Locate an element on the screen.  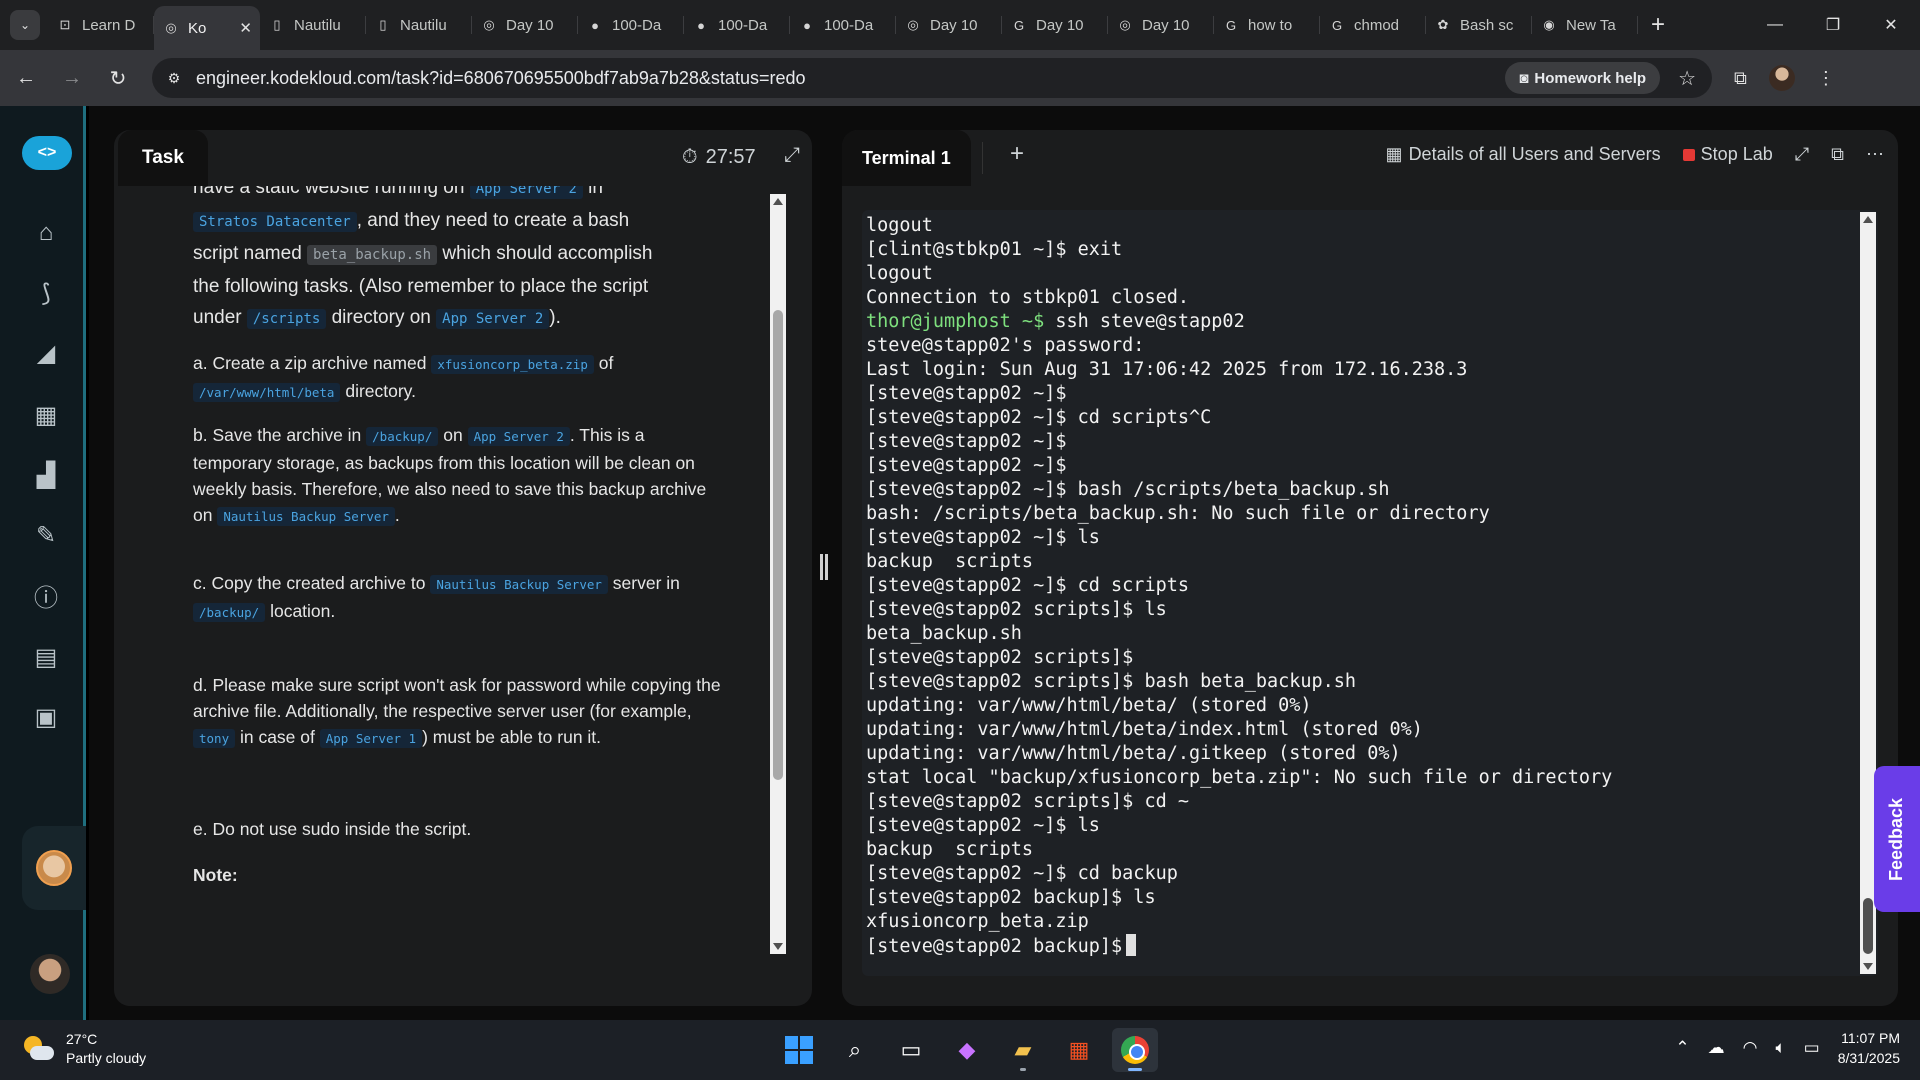
task-view-icon: ▭ is located at coordinates (911, 1050).